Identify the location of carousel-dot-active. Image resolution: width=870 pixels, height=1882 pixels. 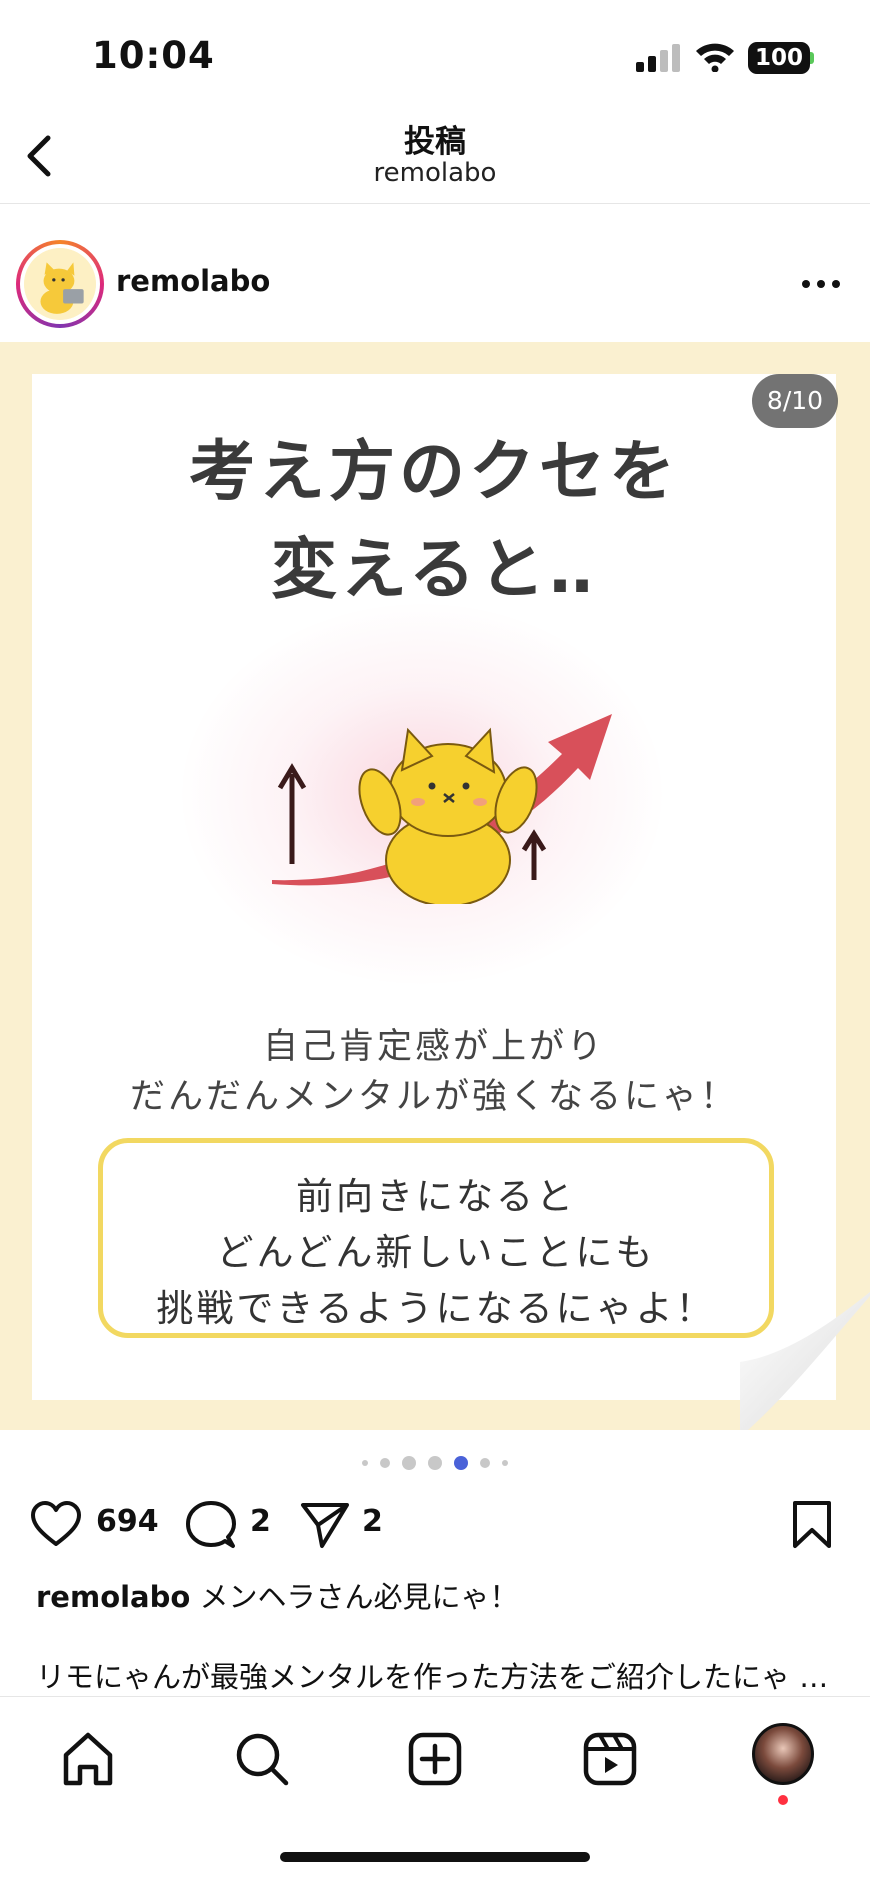
(461, 1462).